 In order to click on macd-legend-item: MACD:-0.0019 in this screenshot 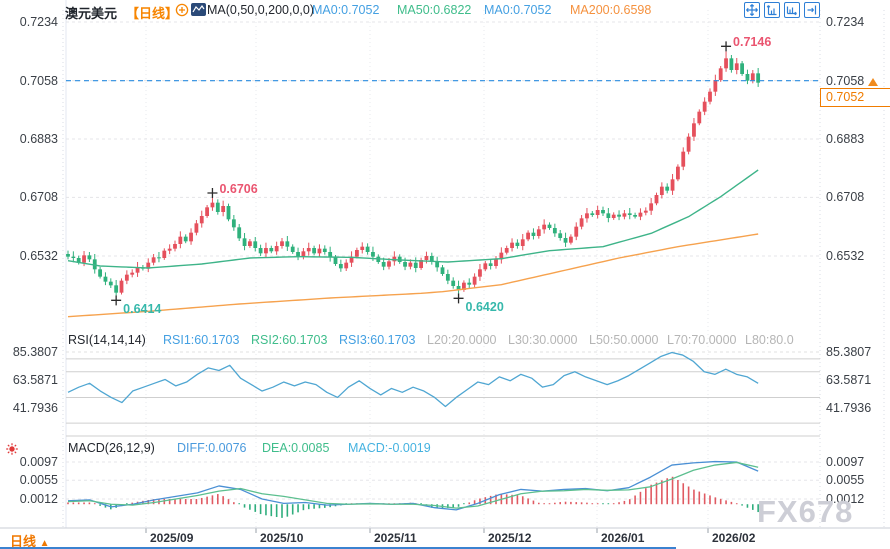, I will do `click(389, 448)`.